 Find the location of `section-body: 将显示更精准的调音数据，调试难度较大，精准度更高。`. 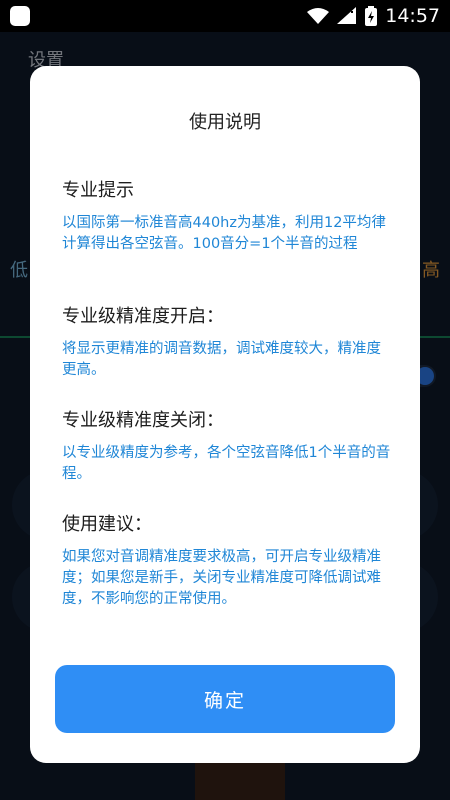

section-body: 将显示更精准的调音数据，调试难度较大，精准度更高。 is located at coordinates (221, 359).